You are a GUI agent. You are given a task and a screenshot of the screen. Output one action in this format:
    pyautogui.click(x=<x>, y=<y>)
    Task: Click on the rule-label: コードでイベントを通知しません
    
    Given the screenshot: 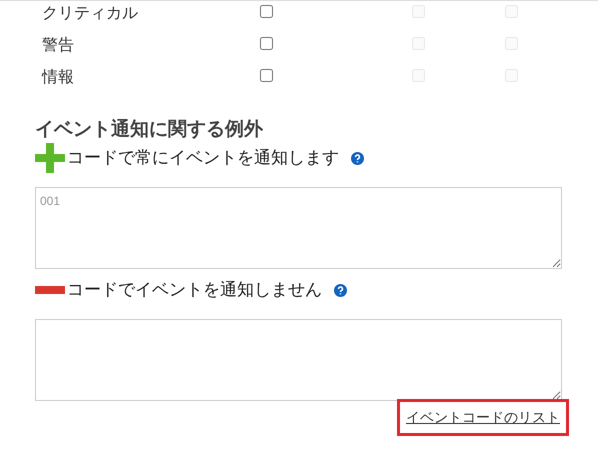 What is the action you would take?
    pyautogui.click(x=194, y=290)
    